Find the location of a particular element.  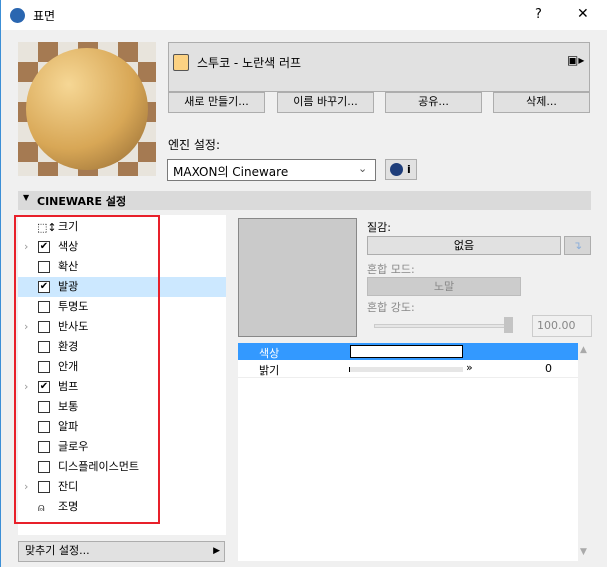

material-name: 스투코 - 노란색 러프 is located at coordinates (249, 63).